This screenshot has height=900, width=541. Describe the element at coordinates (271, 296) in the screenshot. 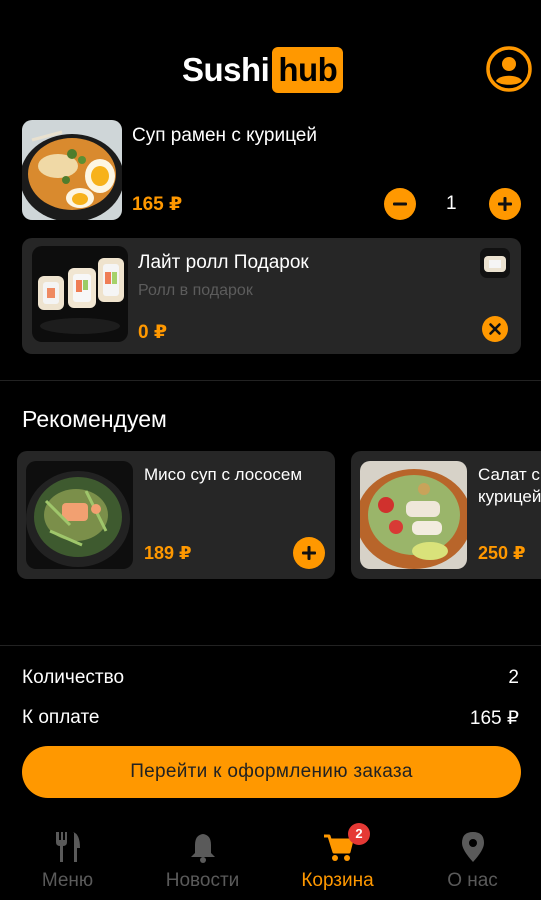

I see `gift-item-card: Лайт ролл Подарок Ролл в подарок 0 ₽` at that location.